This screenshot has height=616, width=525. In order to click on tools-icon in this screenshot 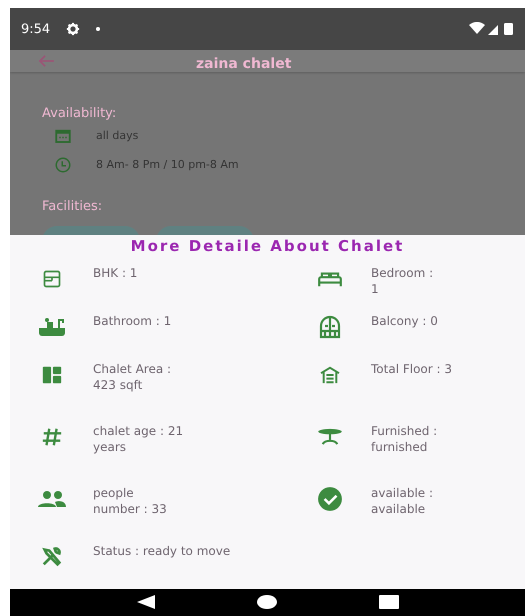, I will do `click(52, 557)`.